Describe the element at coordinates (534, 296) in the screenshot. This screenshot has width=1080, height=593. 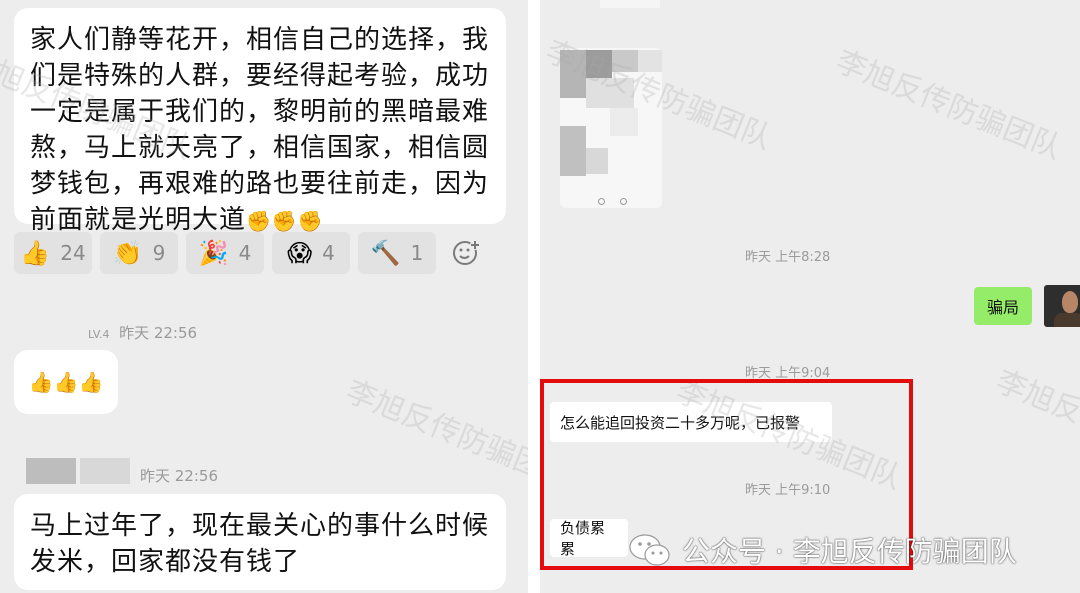
I see `panel-divider` at that location.